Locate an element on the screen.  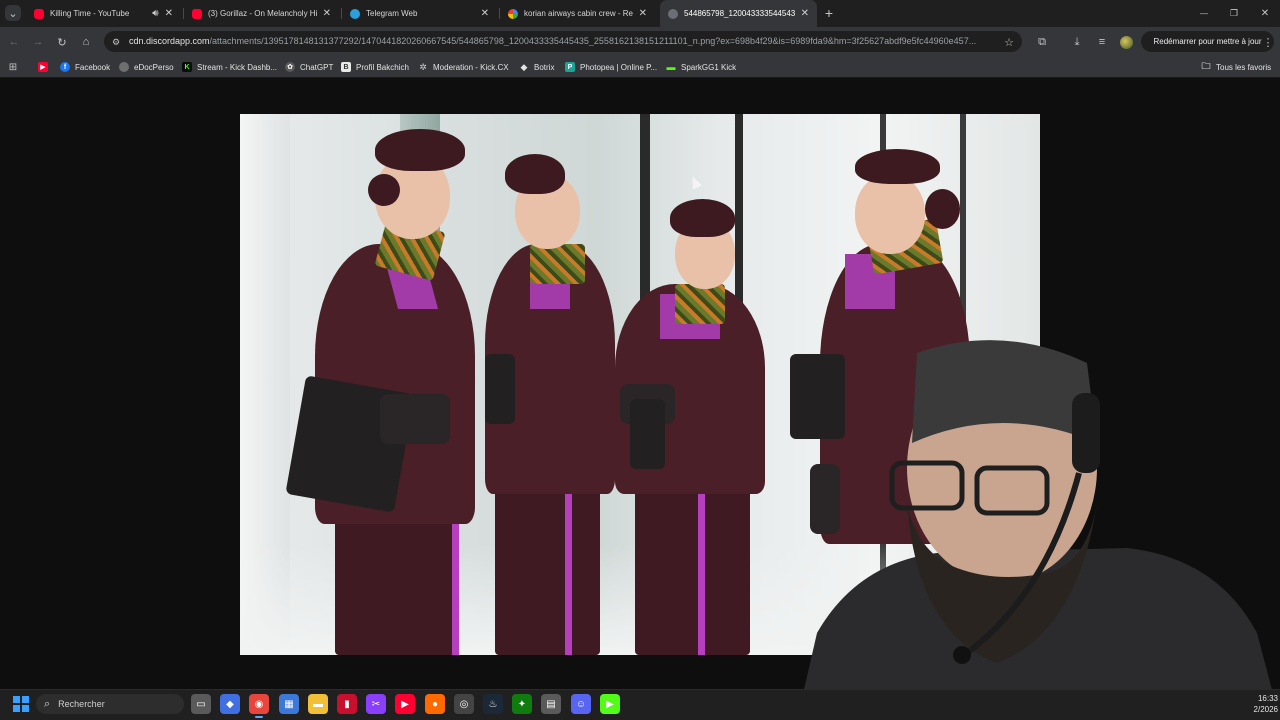
reload-button: ↻ is located at coordinates (62, 42).